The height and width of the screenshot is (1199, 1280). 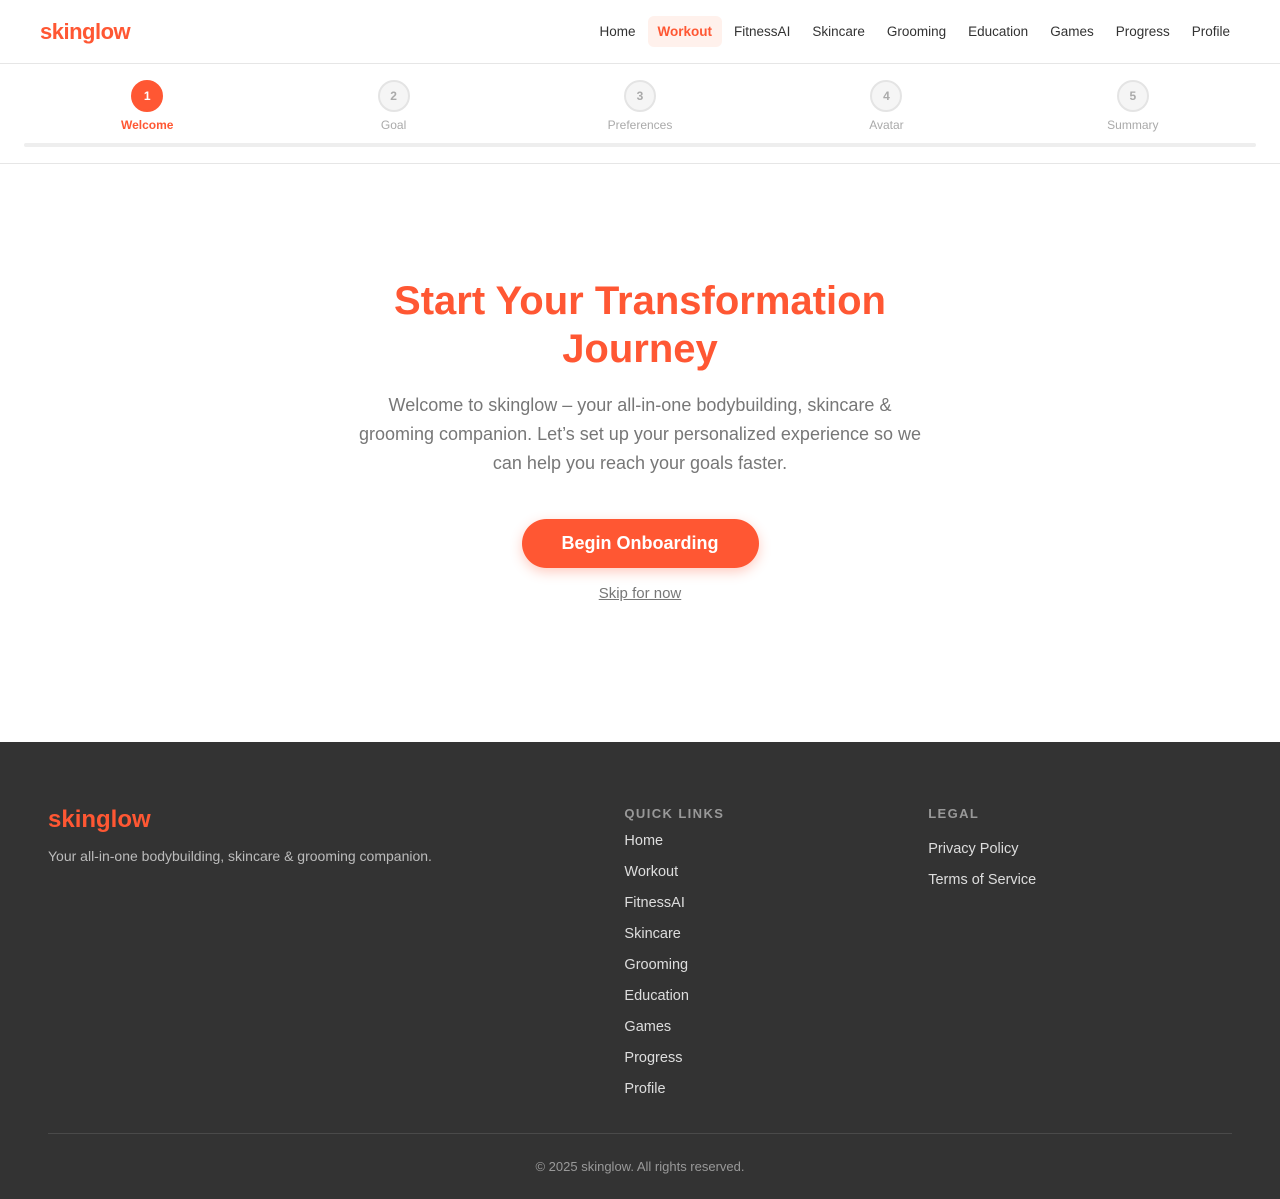 I want to click on nav-item-grooming: Grooming, so click(x=916, y=31).